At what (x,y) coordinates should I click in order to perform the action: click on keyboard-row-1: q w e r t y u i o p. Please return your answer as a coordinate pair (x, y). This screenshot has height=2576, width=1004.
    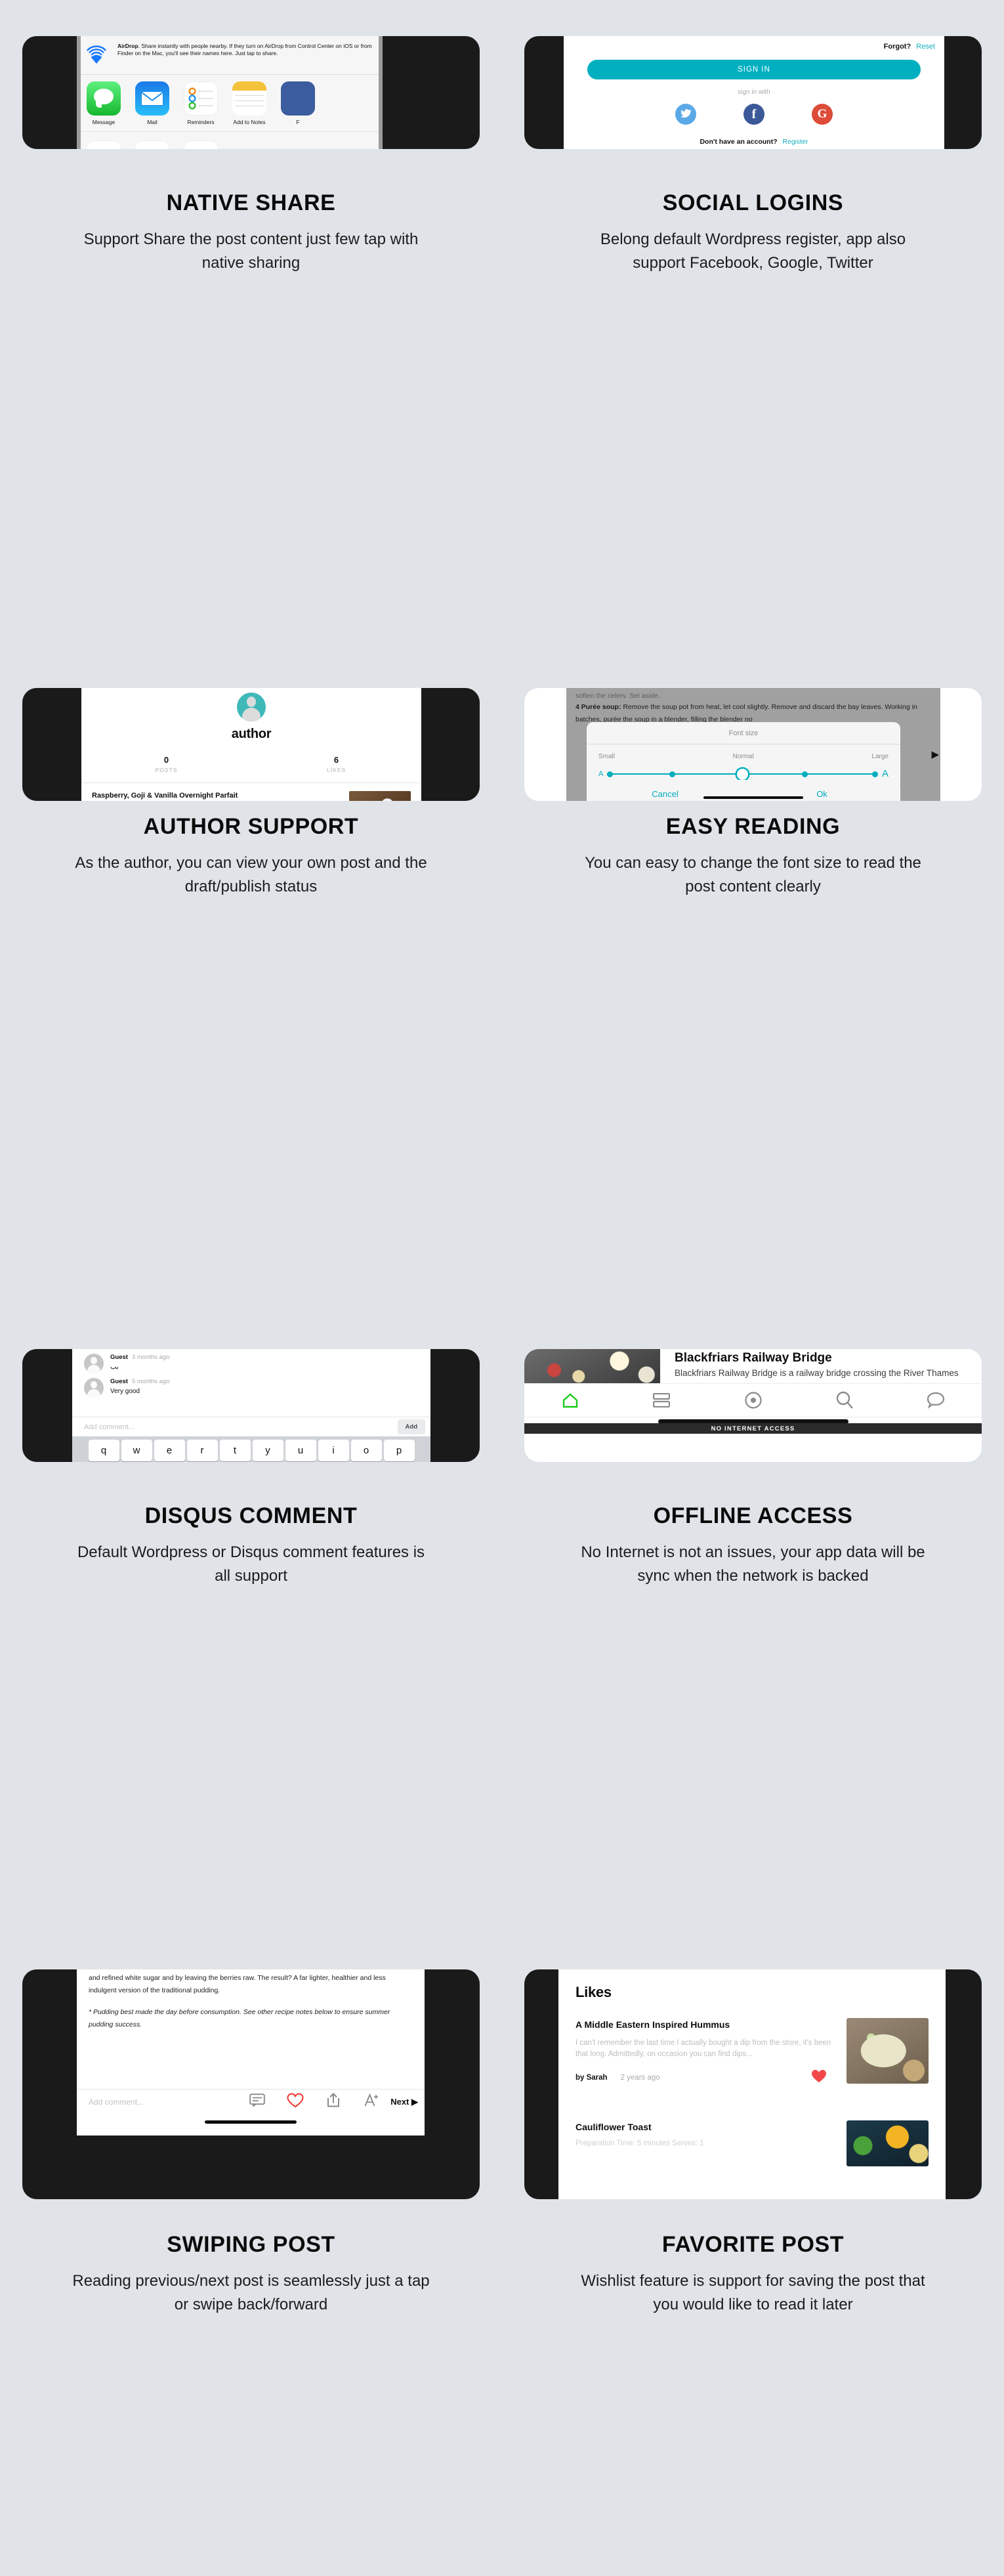
    Looking at the image, I should click on (251, 1450).